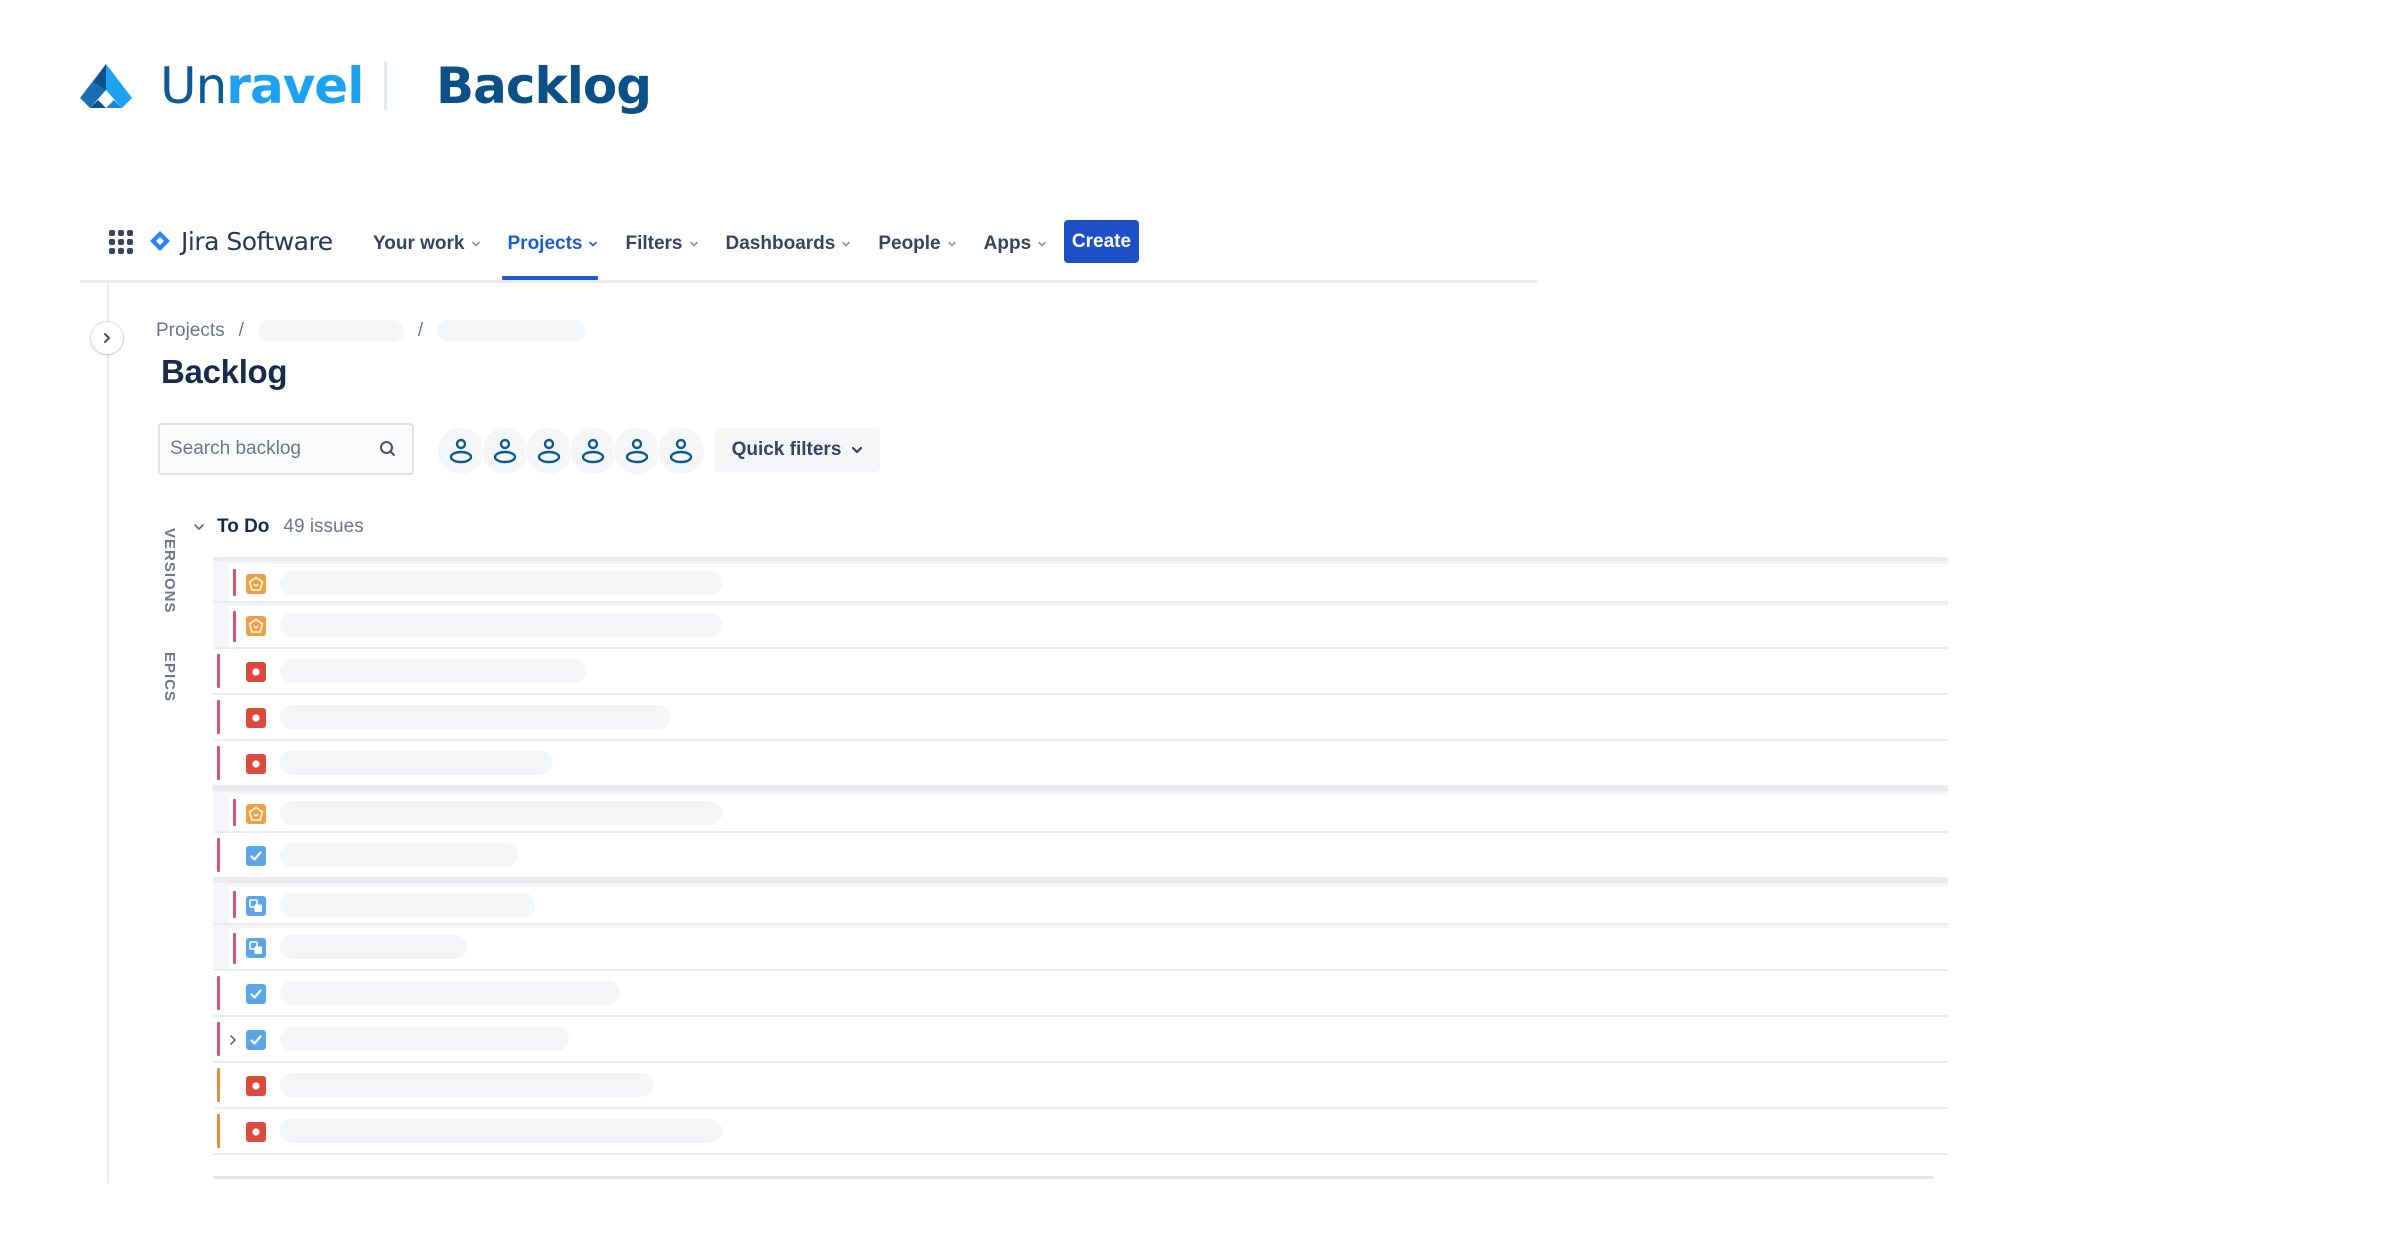  Describe the element at coordinates (257, 242) in the screenshot. I see `jira-product-name: Jira Software` at that location.